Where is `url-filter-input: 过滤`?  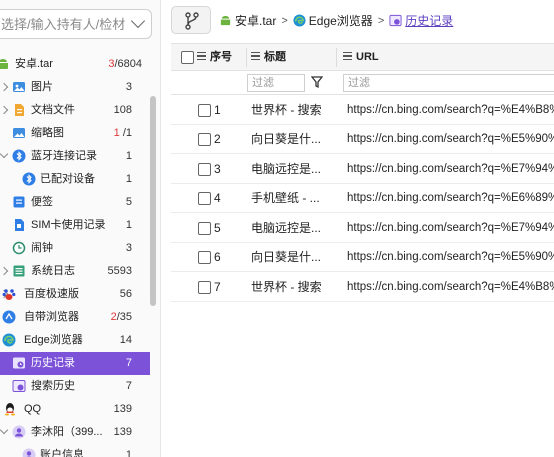
url-filter-input: 过滤 is located at coordinates (448, 83).